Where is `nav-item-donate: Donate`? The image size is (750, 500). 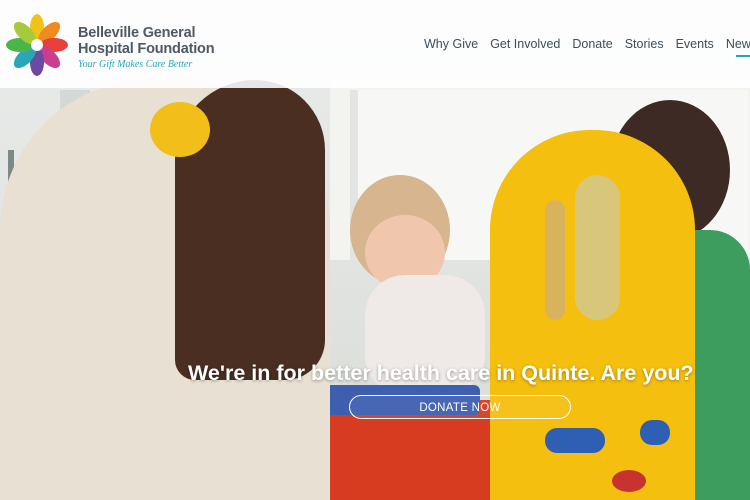 nav-item-donate: Donate is located at coordinates (592, 45).